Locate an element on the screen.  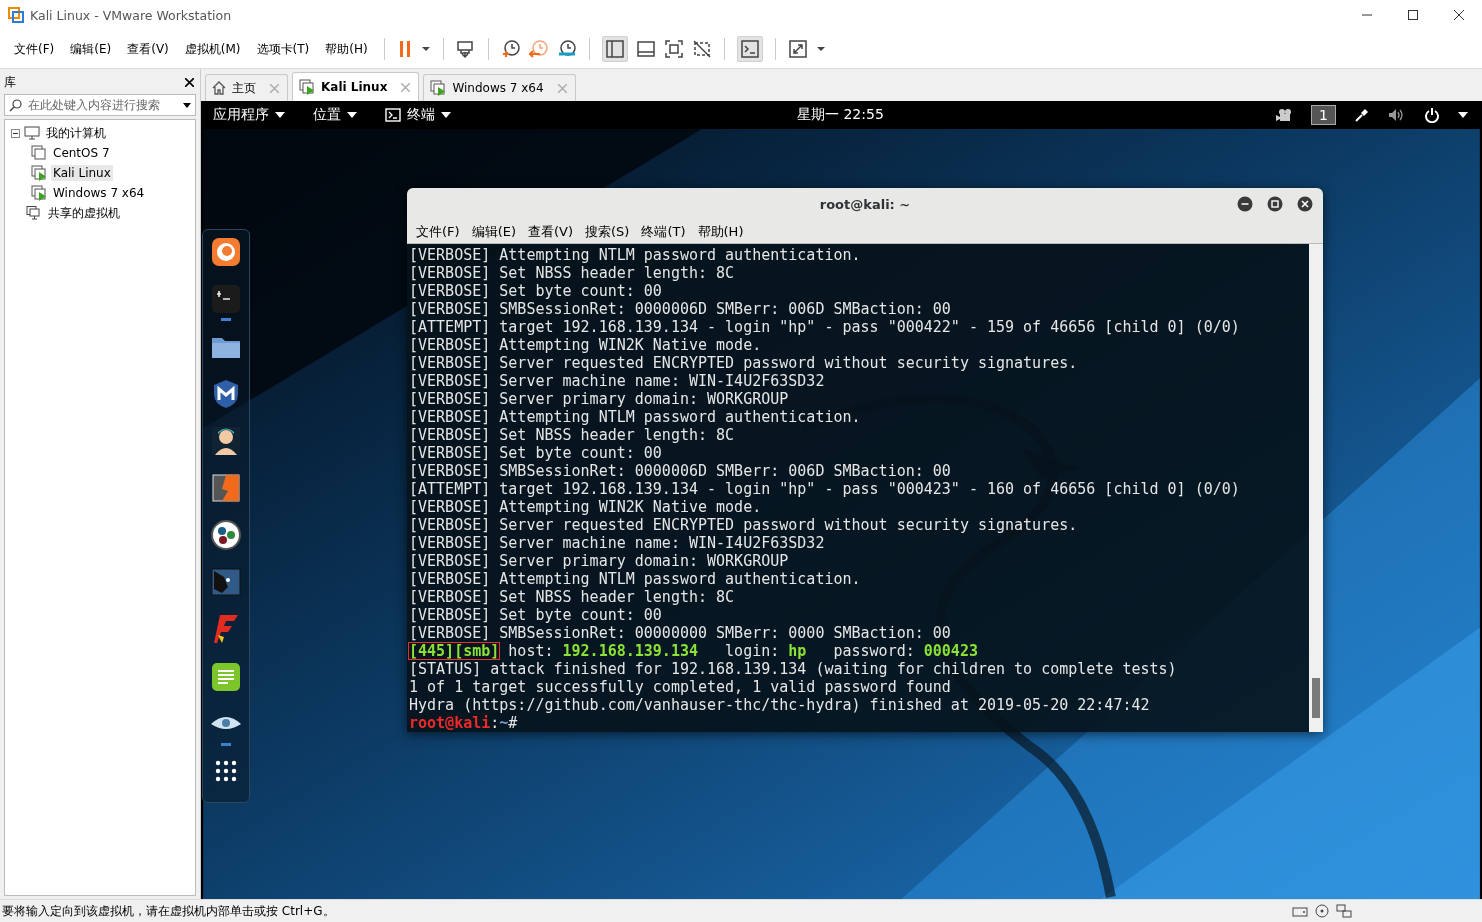
top-menu: 位置 is located at coordinates (335, 115).